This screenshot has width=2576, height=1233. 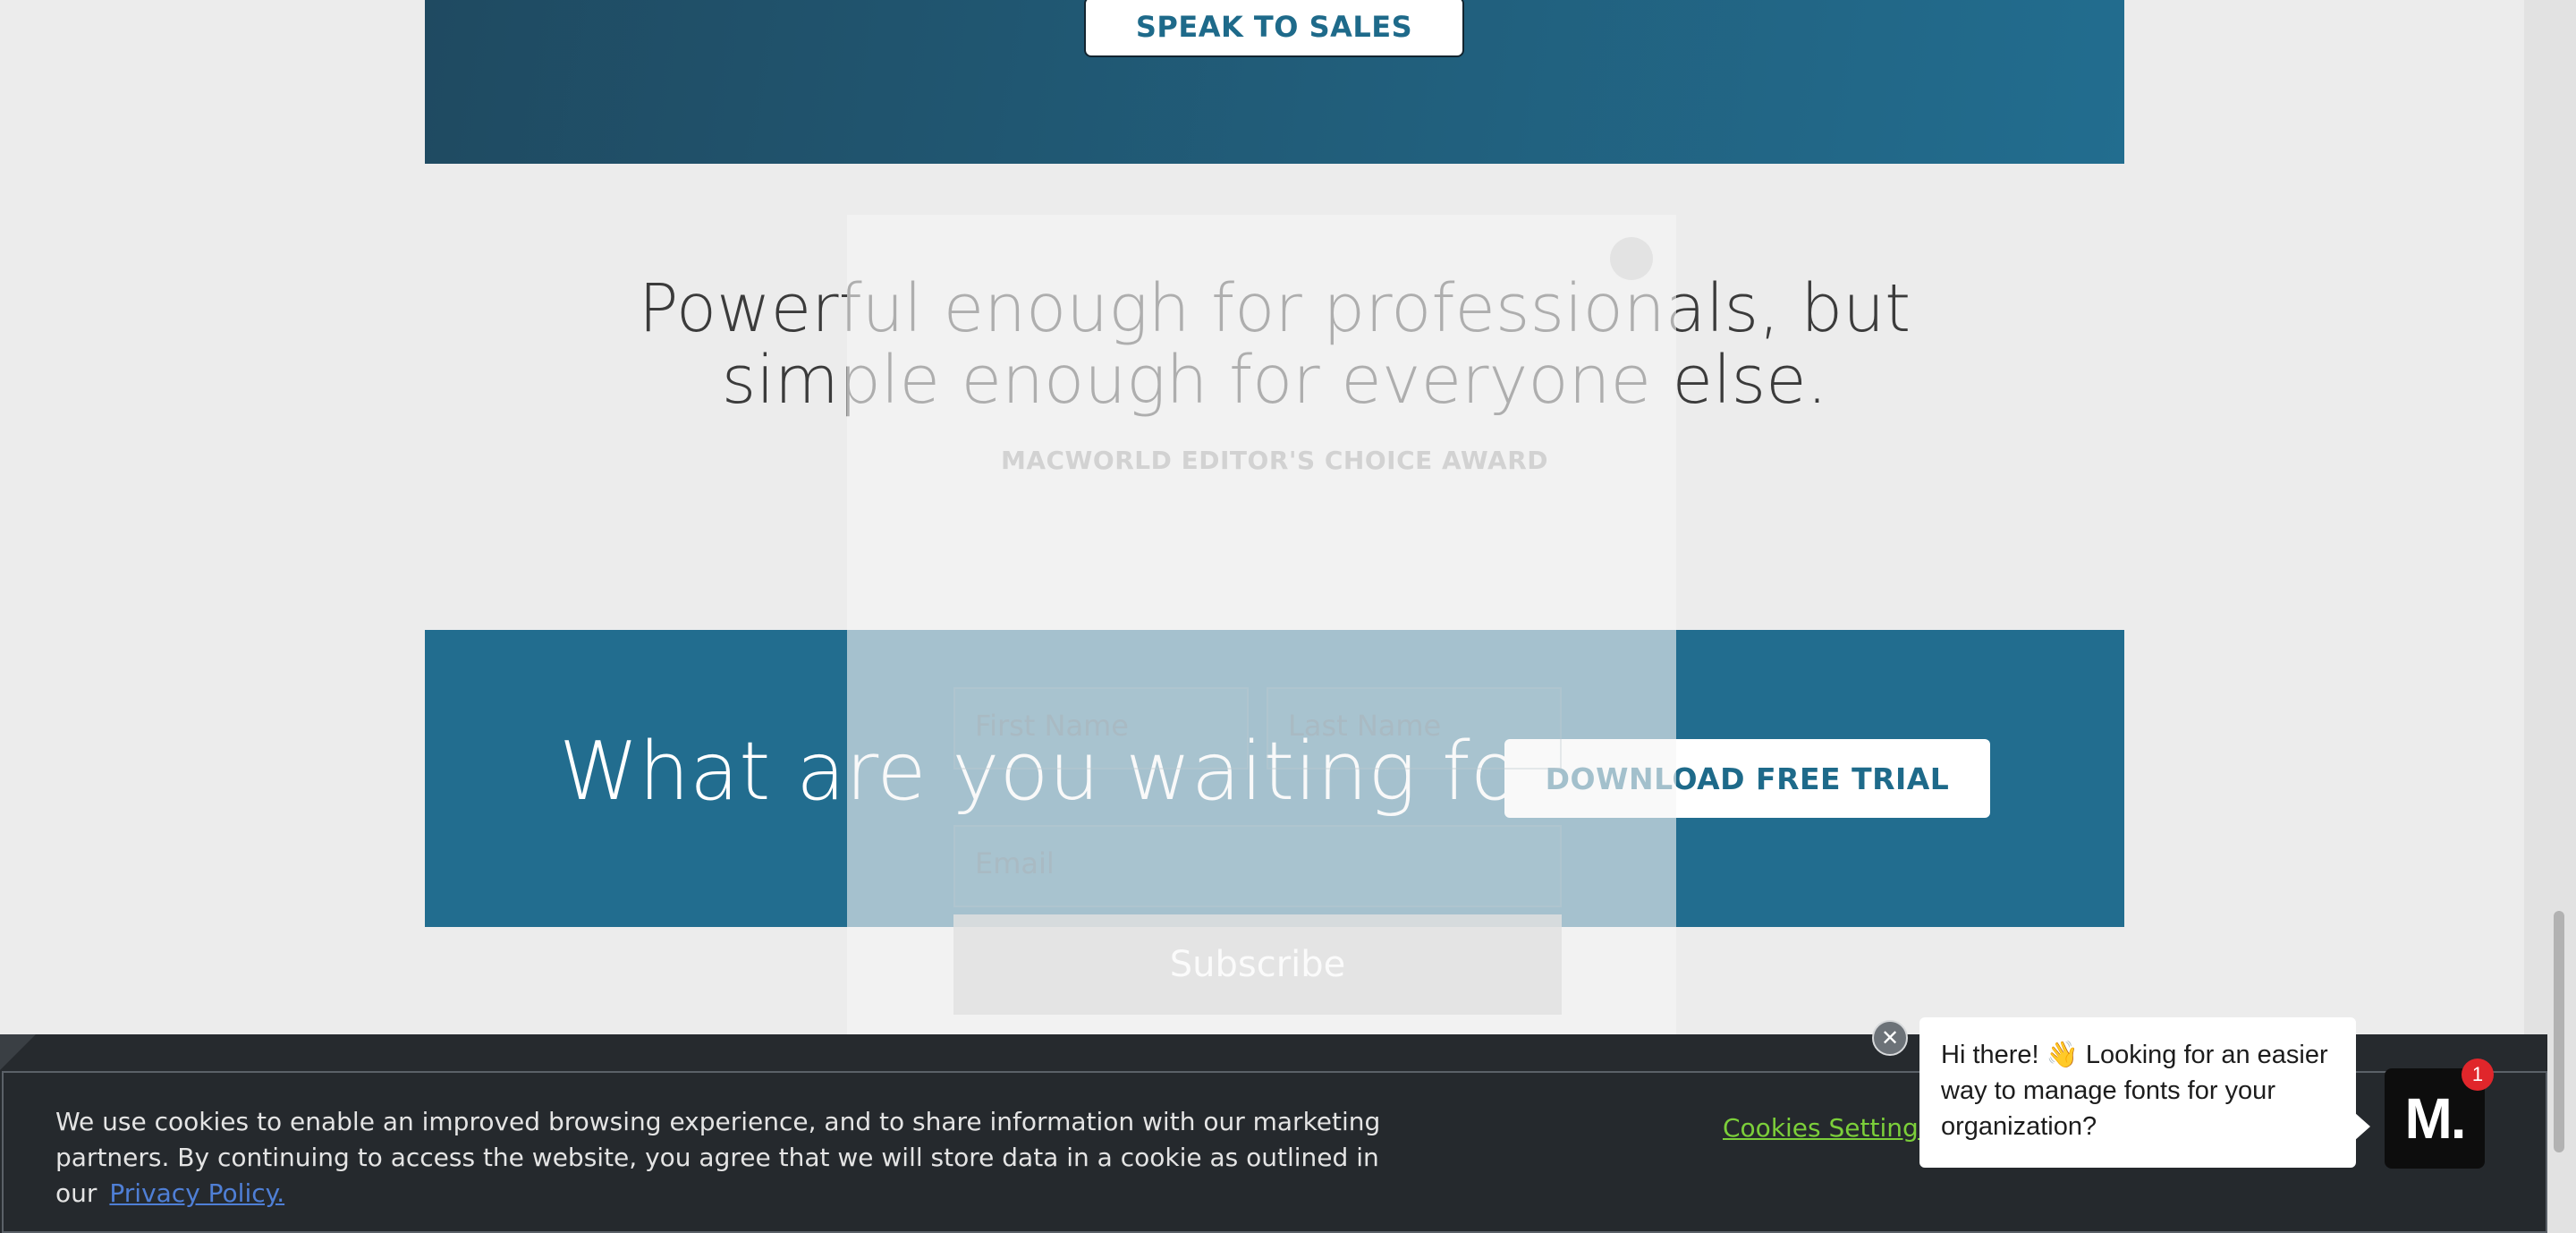 What do you see at coordinates (1631, 258) in the screenshot?
I see `modal-close-icon` at bounding box center [1631, 258].